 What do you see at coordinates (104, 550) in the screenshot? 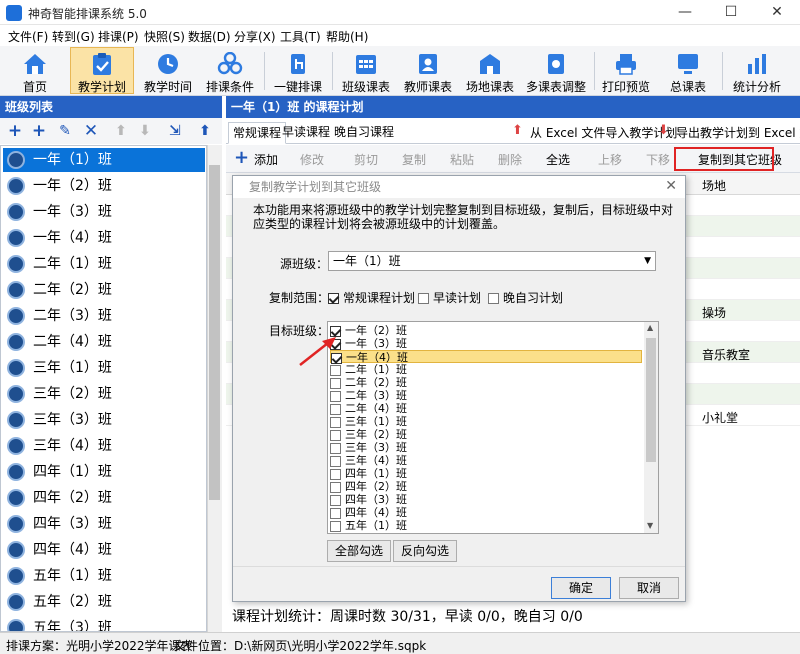
I see `class-list-item: 四年（4）班` at bounding box center [104, 550].